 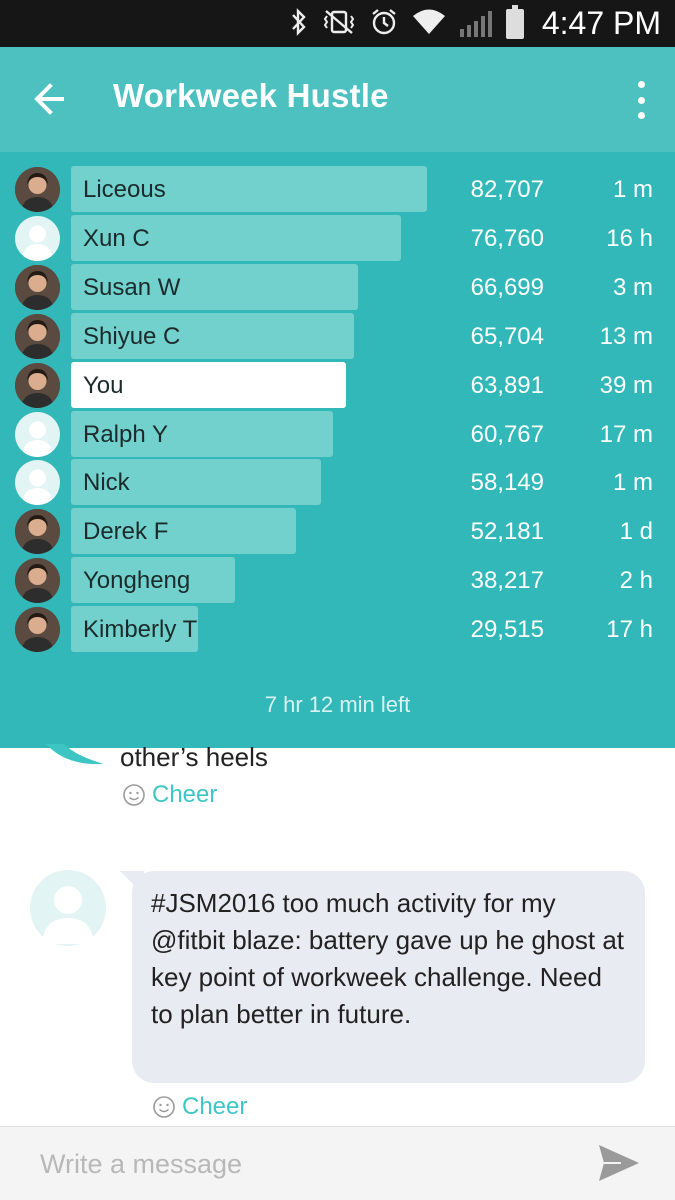 What do you see at coordinates (194, 757) in the screenshot?
I see `message-text-partial: other’s heels` at bounding box center [194, 757].